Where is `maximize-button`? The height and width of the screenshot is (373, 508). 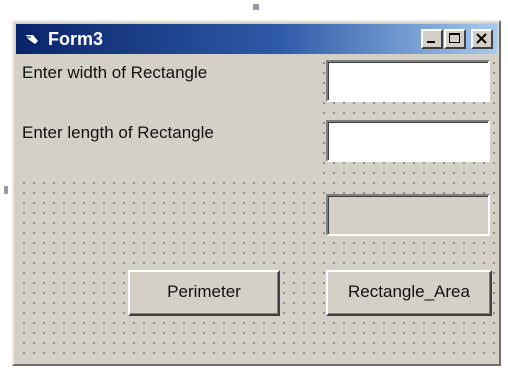
maximize-button is located at coordinates (455, 39).